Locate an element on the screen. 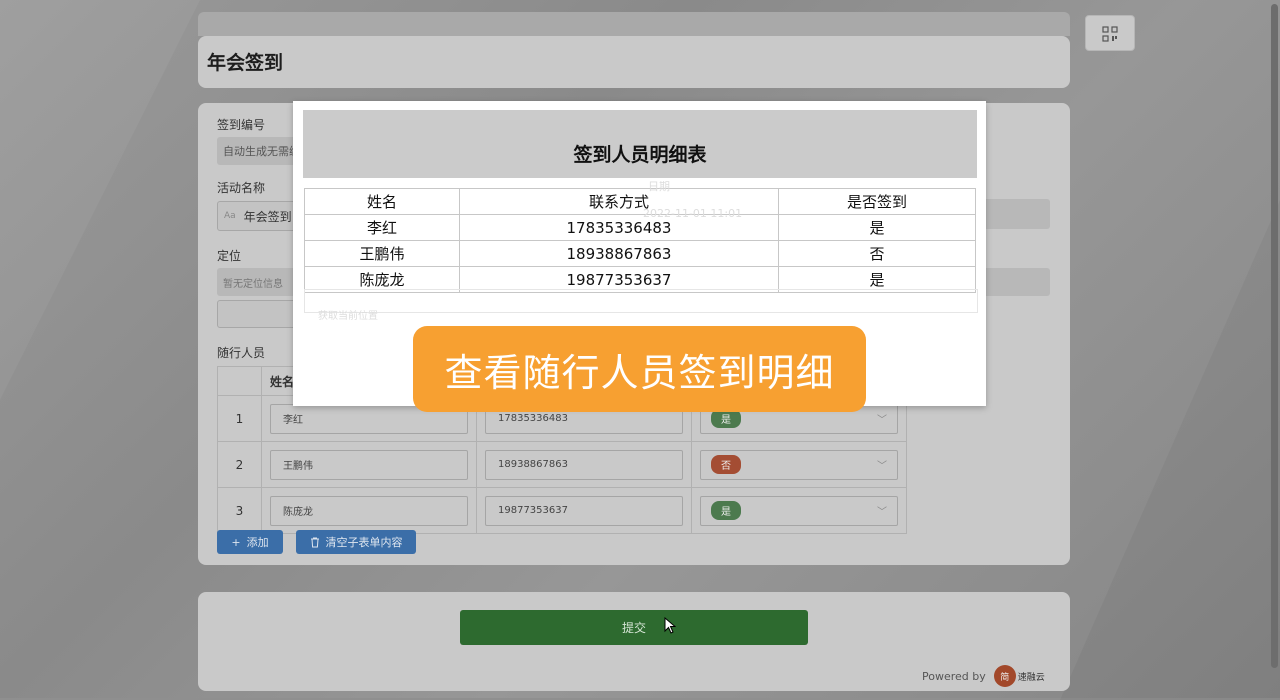 The image size is (1280, 700). table-row: 3 陈庞龙 19877353637 是 ﹀ is located at coordinates (562, 510).